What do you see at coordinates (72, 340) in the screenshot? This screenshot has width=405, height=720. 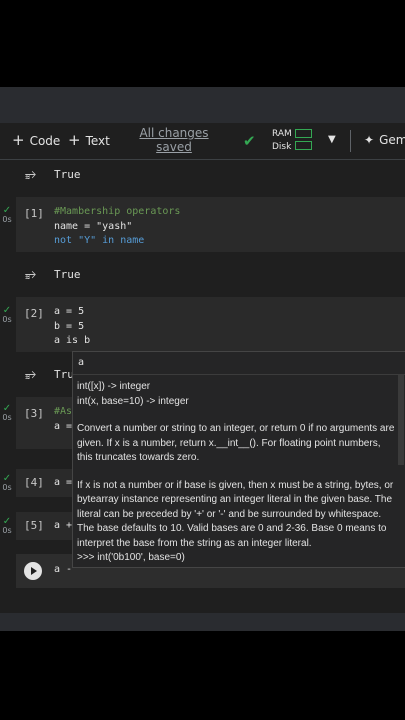 I see `code-line: a is b` at bounding box center [72, 340].